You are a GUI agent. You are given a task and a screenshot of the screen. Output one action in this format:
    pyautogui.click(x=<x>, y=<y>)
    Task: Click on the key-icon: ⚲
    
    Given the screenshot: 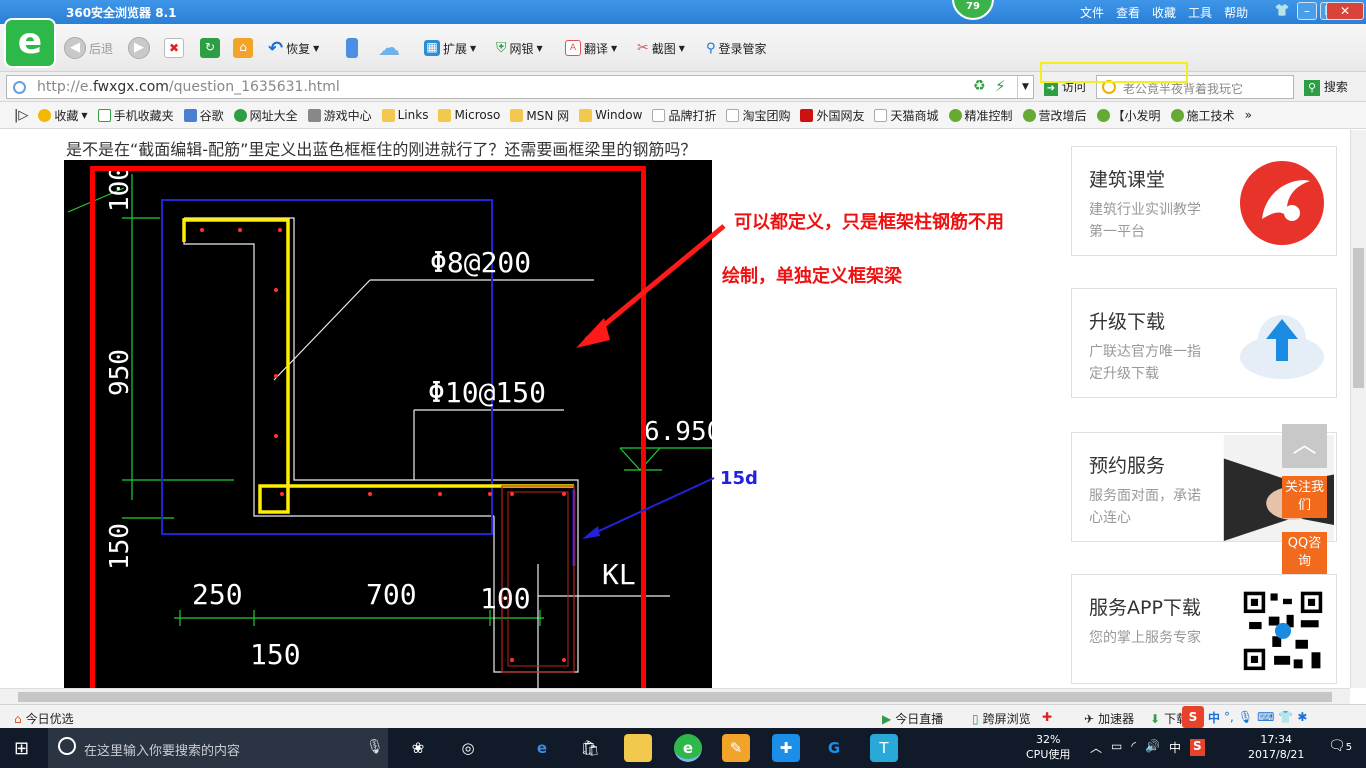 What is the action you would take?
    pyautogui.click(x=711, y=48)
    